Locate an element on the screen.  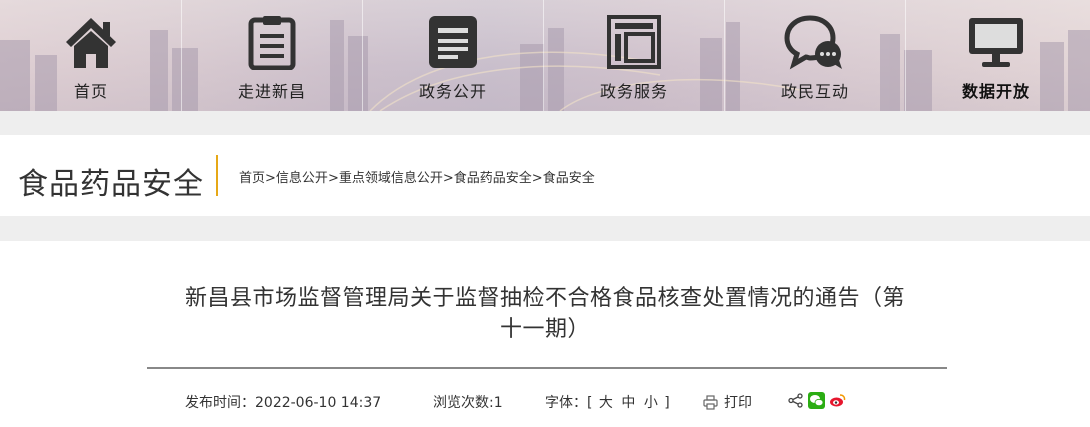
nav-item-gov-service: 政务服务 is located at coordinates (634, 55).